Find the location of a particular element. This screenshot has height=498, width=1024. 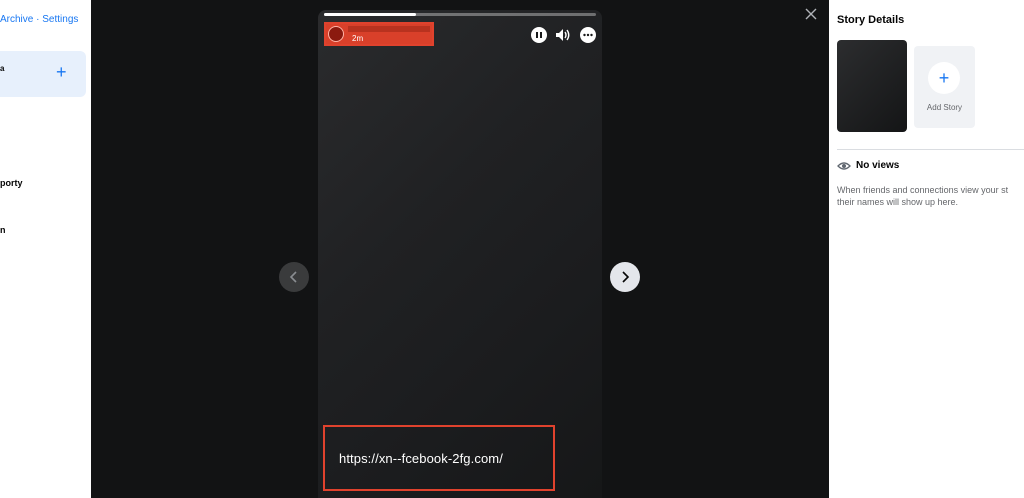

views-count-label: No views is located at coordinates (878, 165).